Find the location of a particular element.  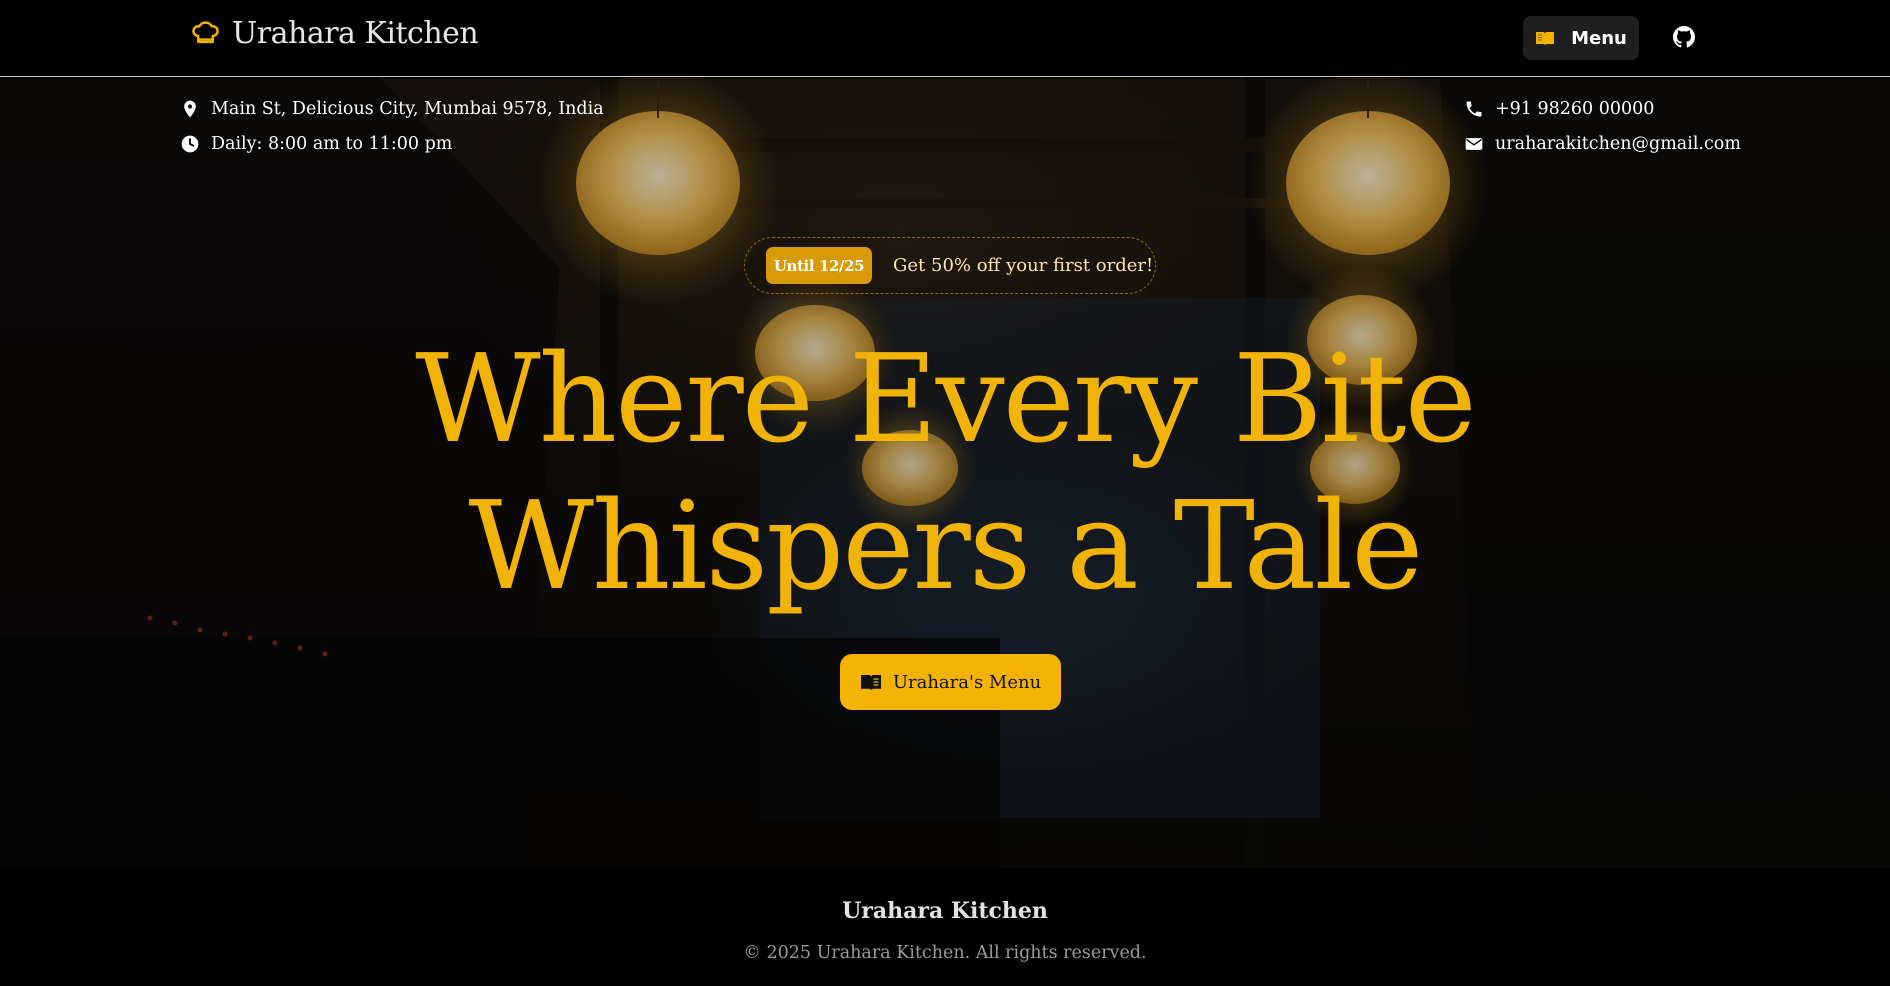

email-info: uraharakitchen@gmail.com is located at coordinates (1602, 144).